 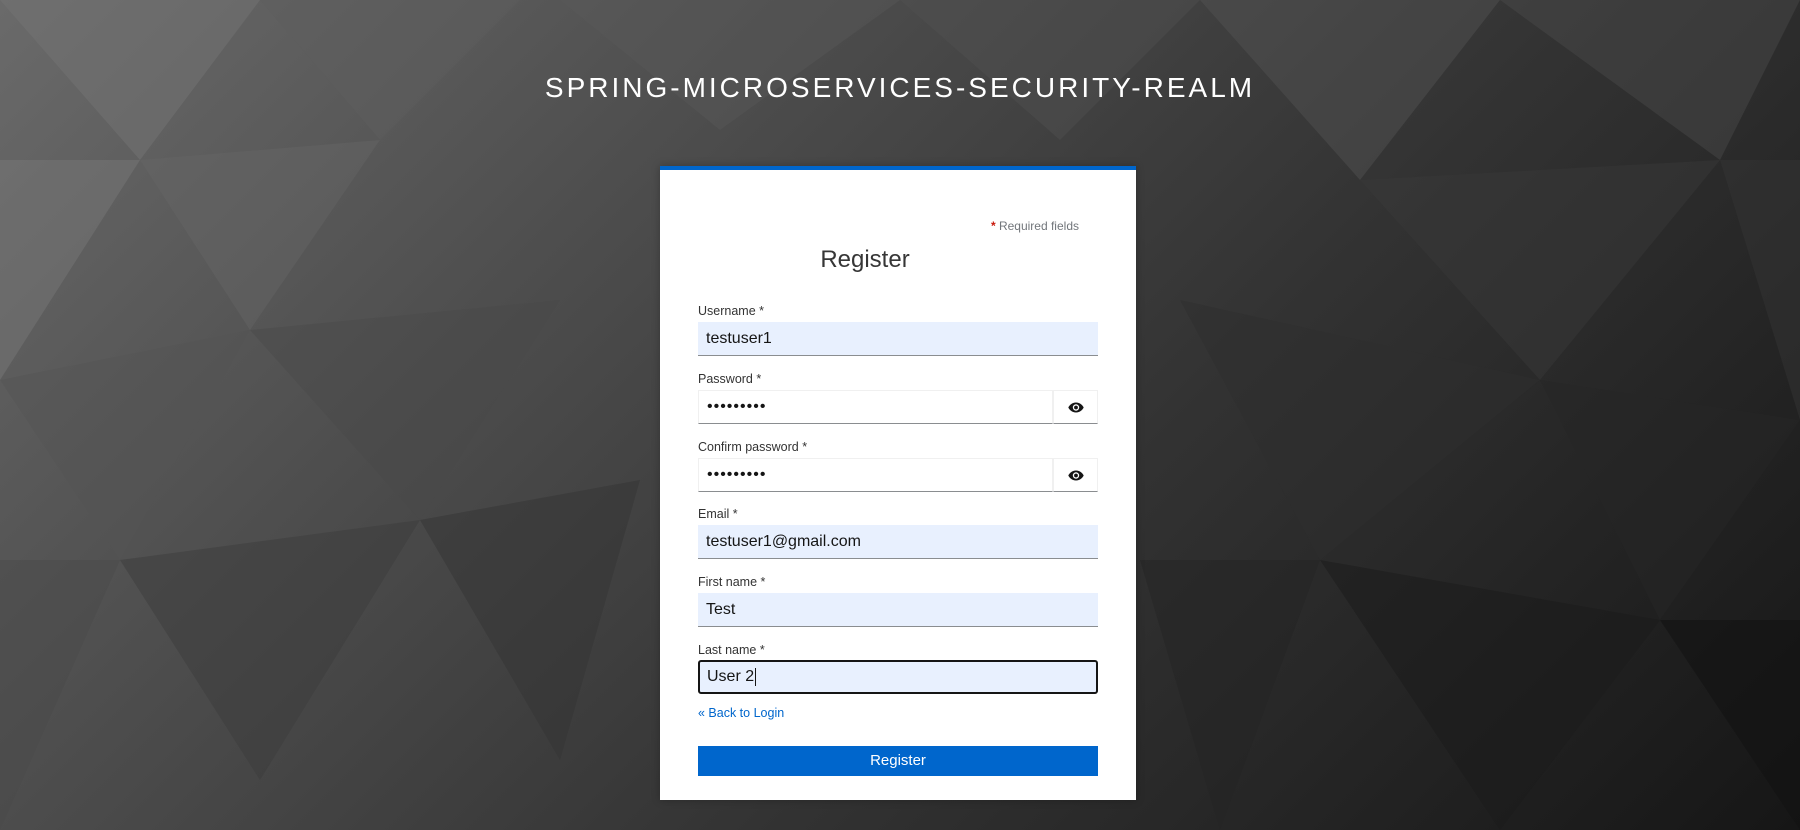 I want to click on last-name-value: User 2, so click(x=731, y=676).